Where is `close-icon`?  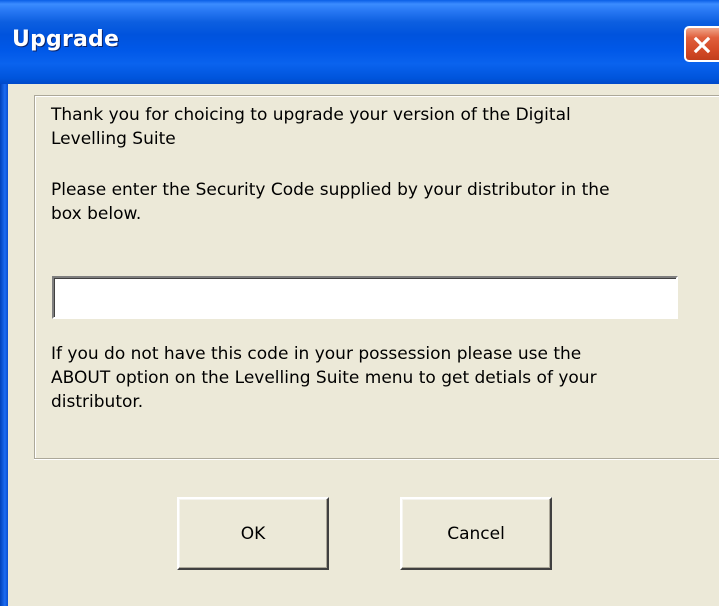
close-icon is located at coordinates (702, 45).